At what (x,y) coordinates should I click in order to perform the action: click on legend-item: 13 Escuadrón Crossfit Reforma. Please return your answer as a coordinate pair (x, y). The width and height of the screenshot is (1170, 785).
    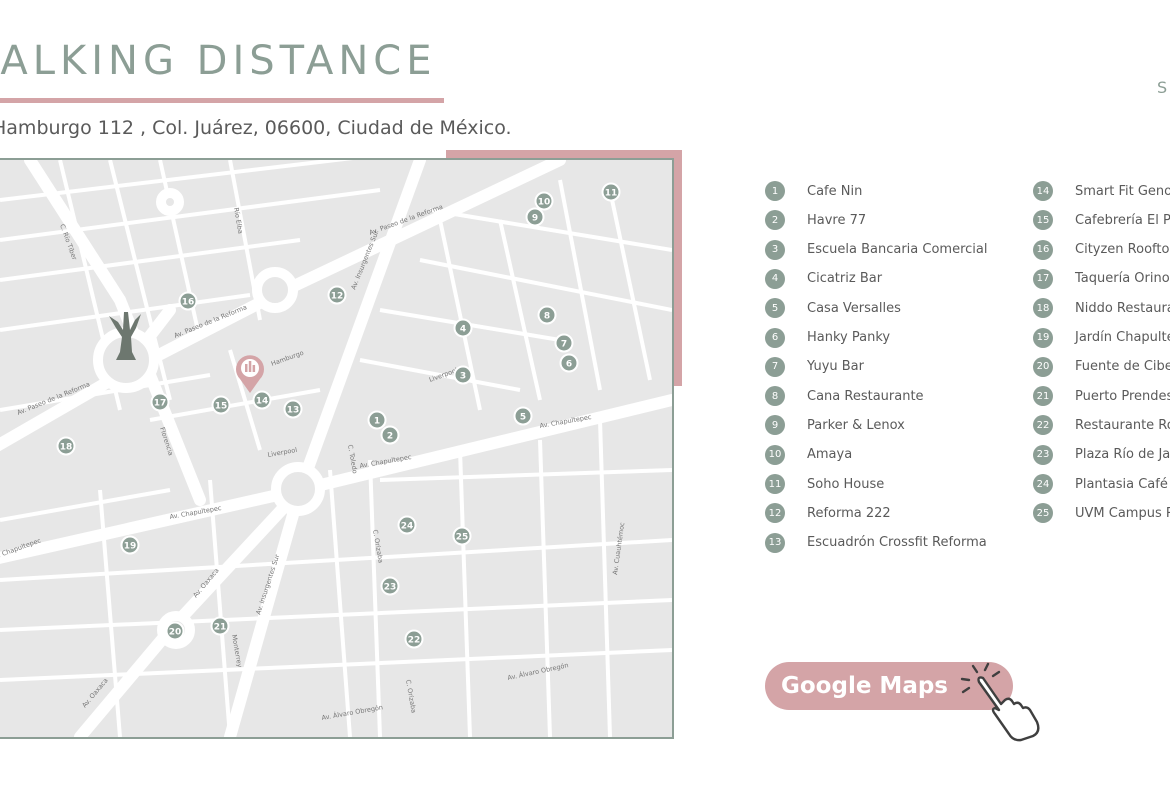
    Looking at the image, I should click on (876, 543).